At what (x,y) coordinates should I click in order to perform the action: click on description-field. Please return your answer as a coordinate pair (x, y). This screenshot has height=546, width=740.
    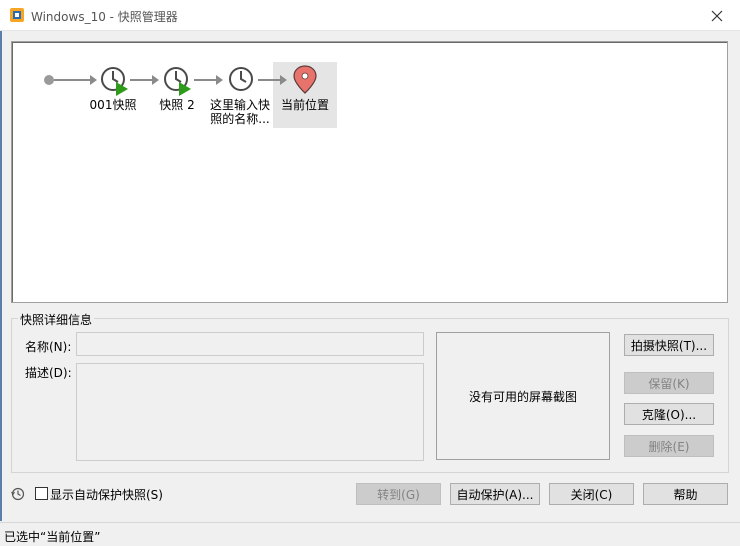
    Looking at the image, I should click on (250, 412).